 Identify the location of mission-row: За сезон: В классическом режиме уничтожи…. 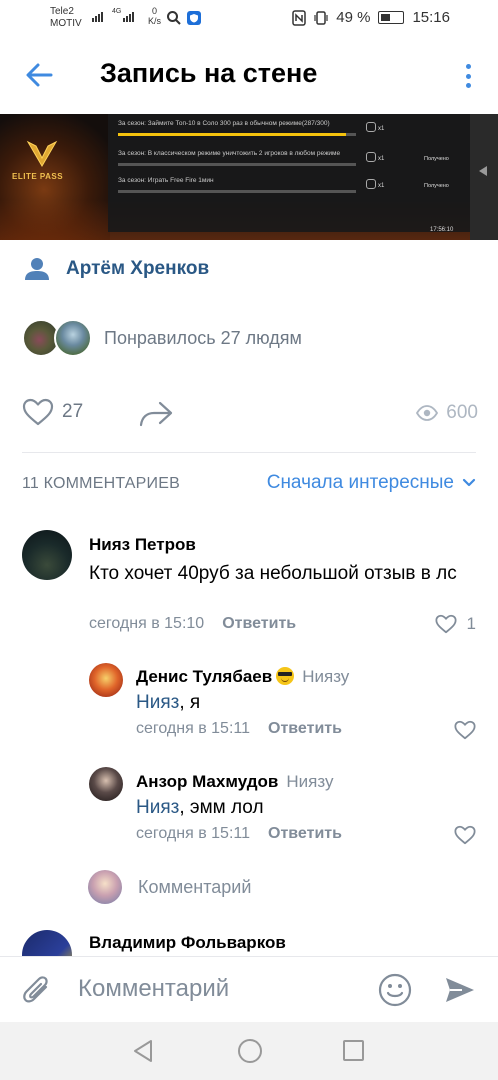
(298, 159).